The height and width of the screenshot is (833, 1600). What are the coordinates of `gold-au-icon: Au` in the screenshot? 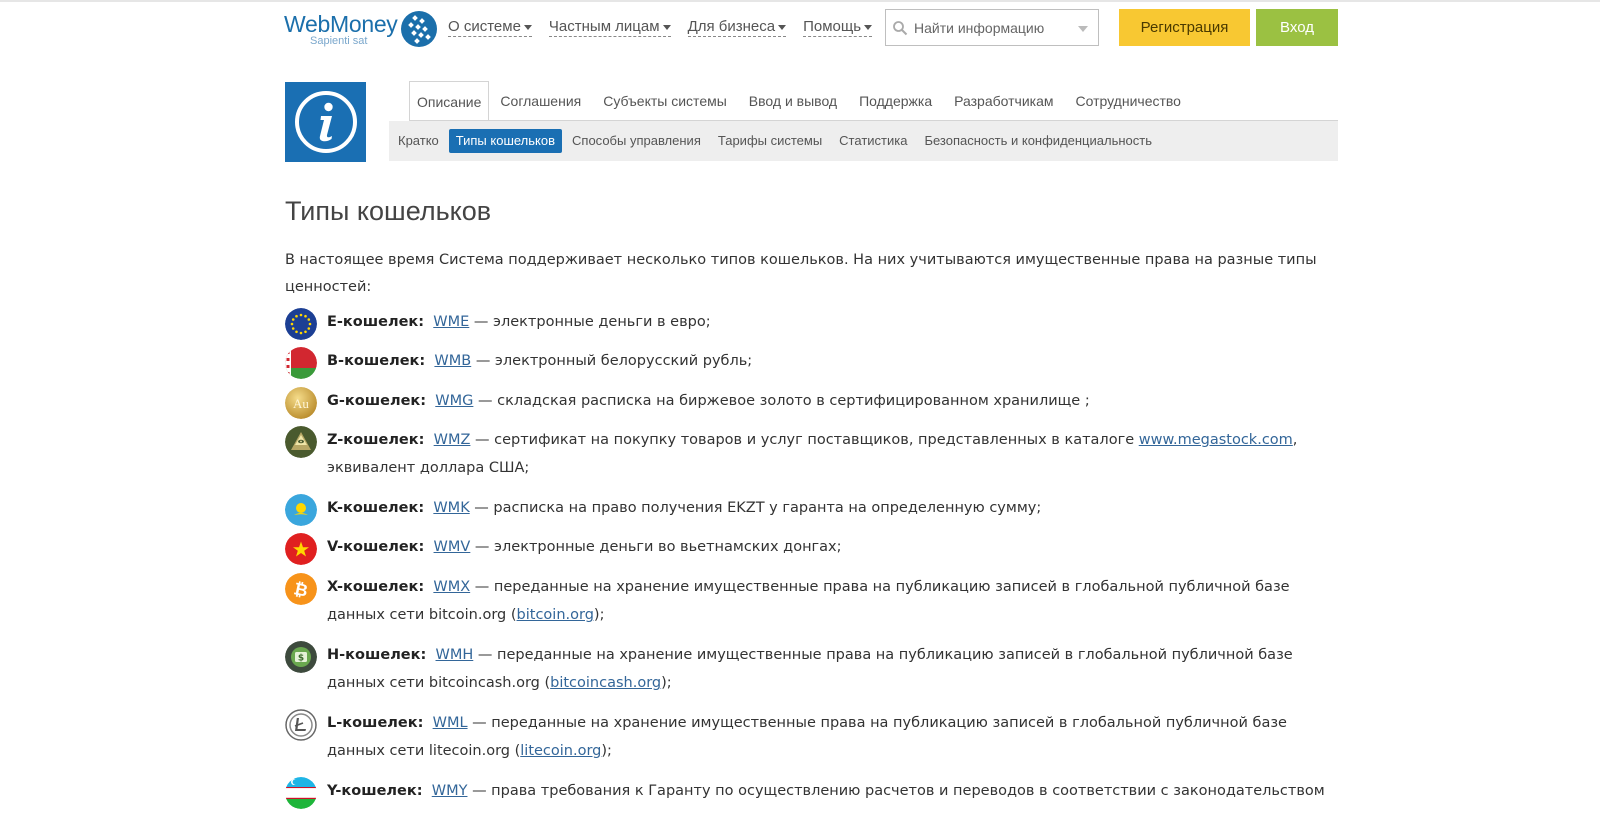 It's located at (301, 403).